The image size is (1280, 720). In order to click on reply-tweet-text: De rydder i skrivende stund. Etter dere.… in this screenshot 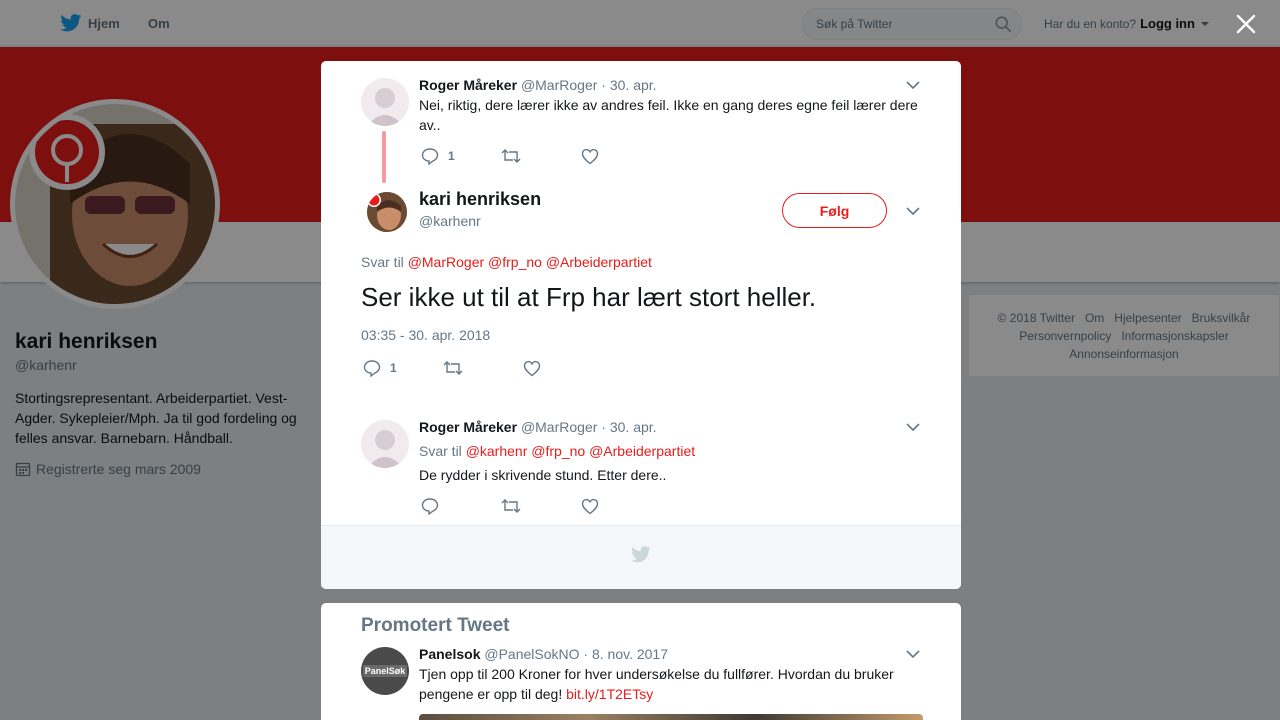, I will do `click(543, 475)`.